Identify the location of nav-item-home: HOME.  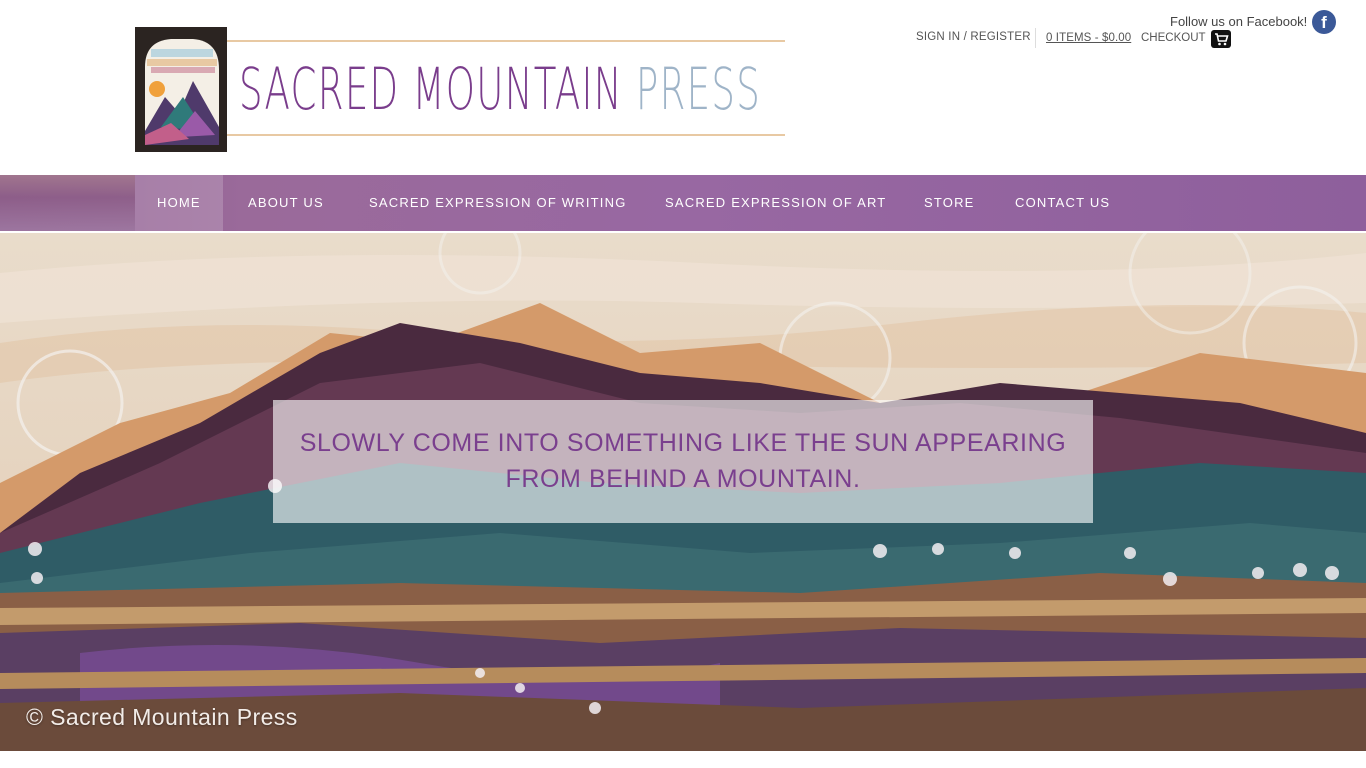
(179, 203).